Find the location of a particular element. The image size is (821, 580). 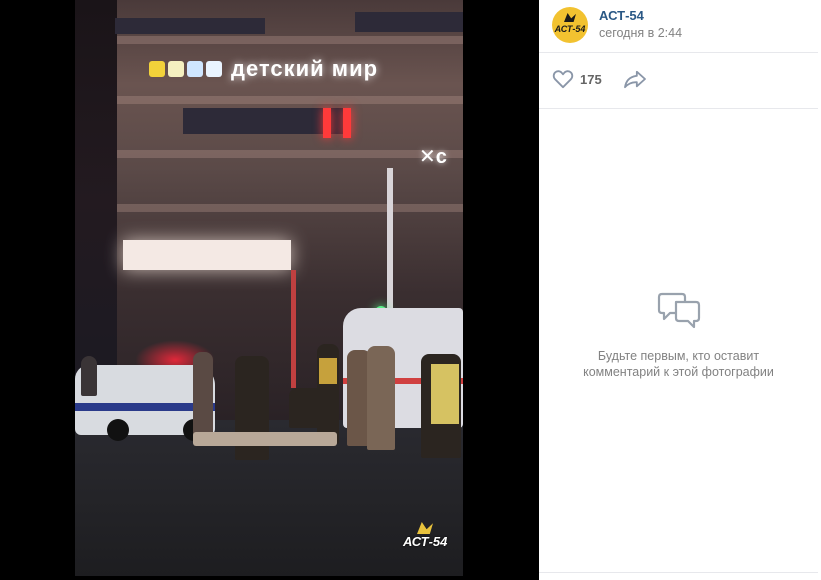

avatar: АСТ-54 is located at coordinates (570, 25).